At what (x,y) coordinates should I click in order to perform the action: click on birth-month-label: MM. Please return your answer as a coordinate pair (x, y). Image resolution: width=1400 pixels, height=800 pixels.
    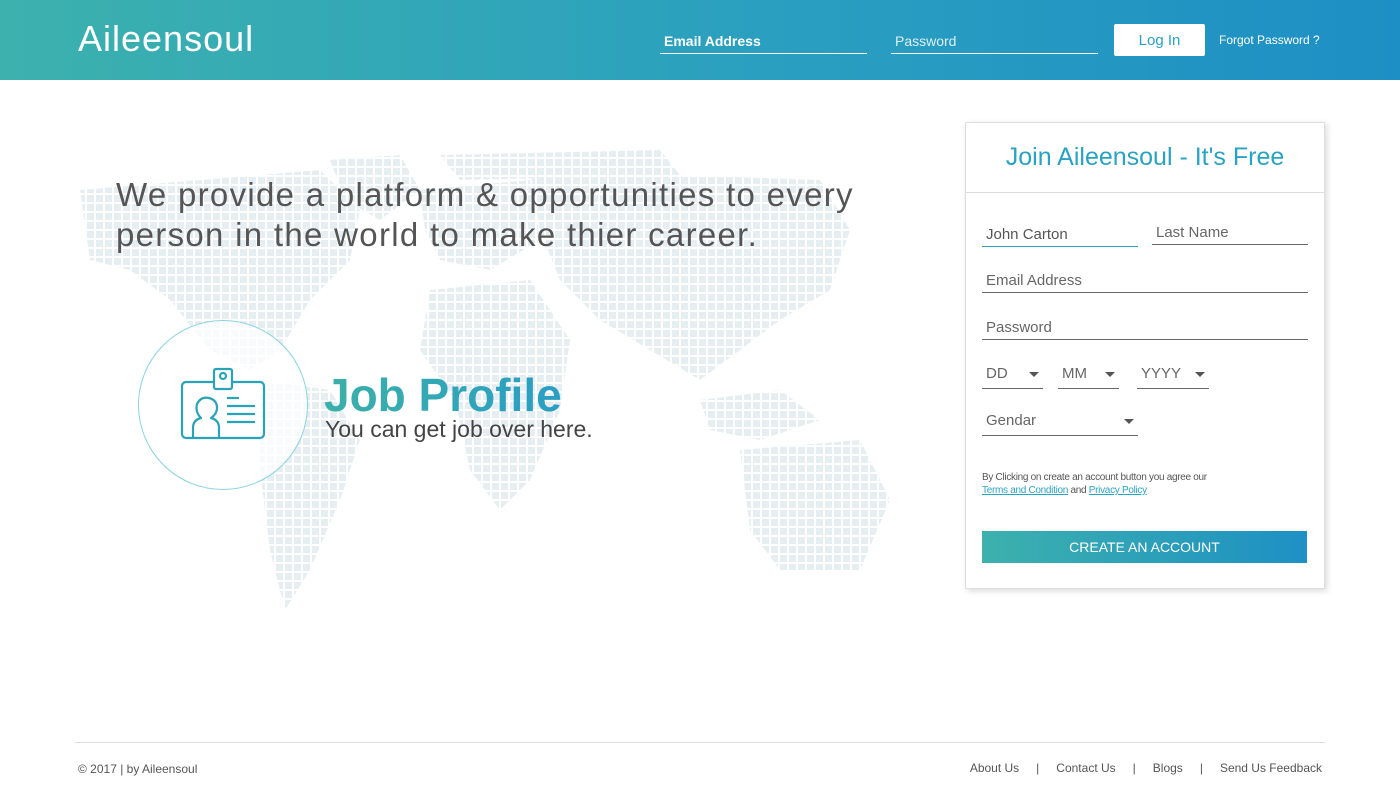
    Looking at the image, I should click on (1074, 373).